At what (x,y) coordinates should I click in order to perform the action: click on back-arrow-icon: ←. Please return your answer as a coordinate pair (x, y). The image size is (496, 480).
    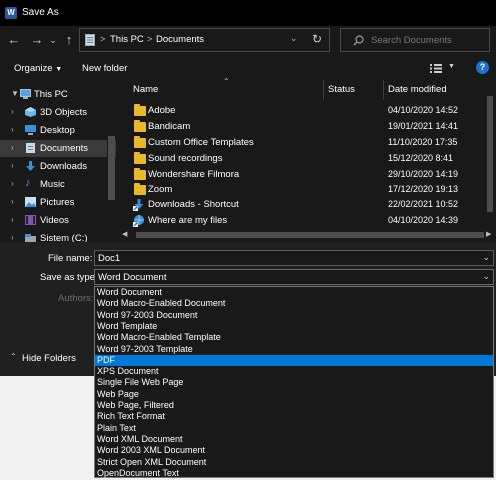
    Looking at the image, I should click on (14, 39).